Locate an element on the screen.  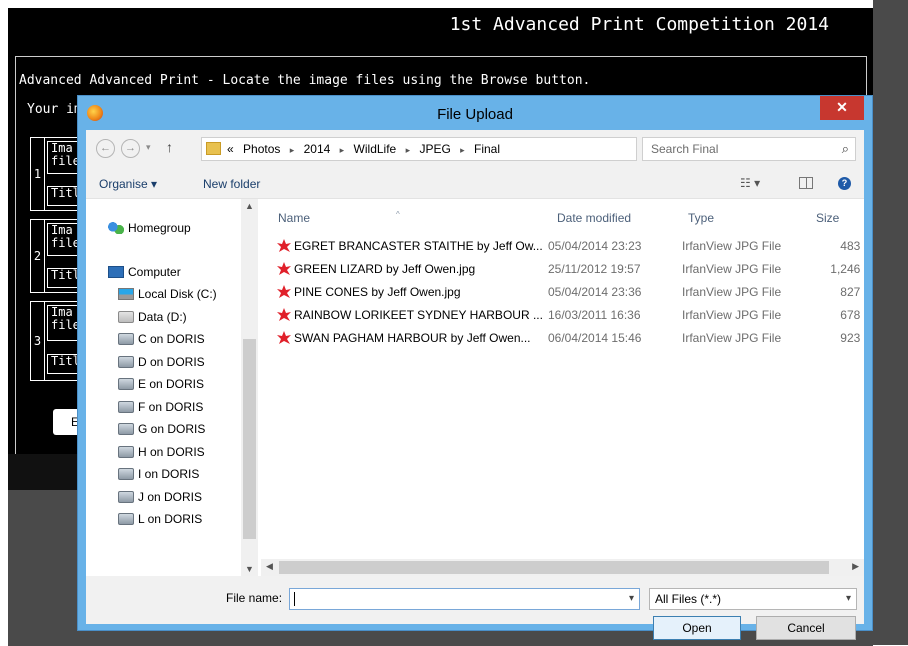
nav-item-label: J on DORIS is located at coordinates (170, 497).